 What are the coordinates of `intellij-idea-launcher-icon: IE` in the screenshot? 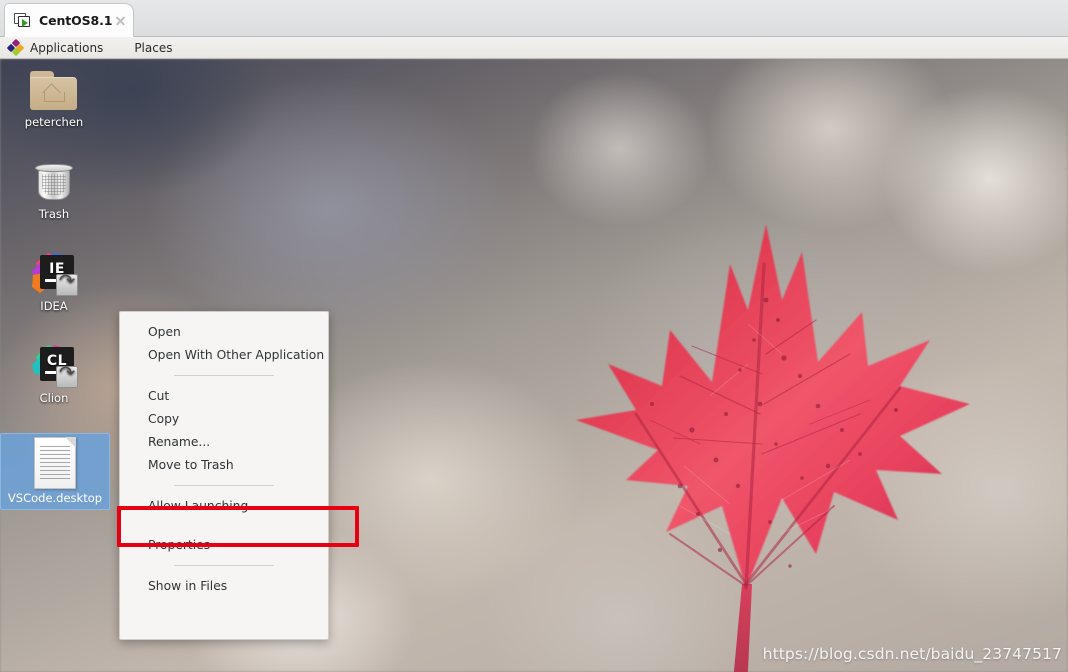 It's located at (54, 273).